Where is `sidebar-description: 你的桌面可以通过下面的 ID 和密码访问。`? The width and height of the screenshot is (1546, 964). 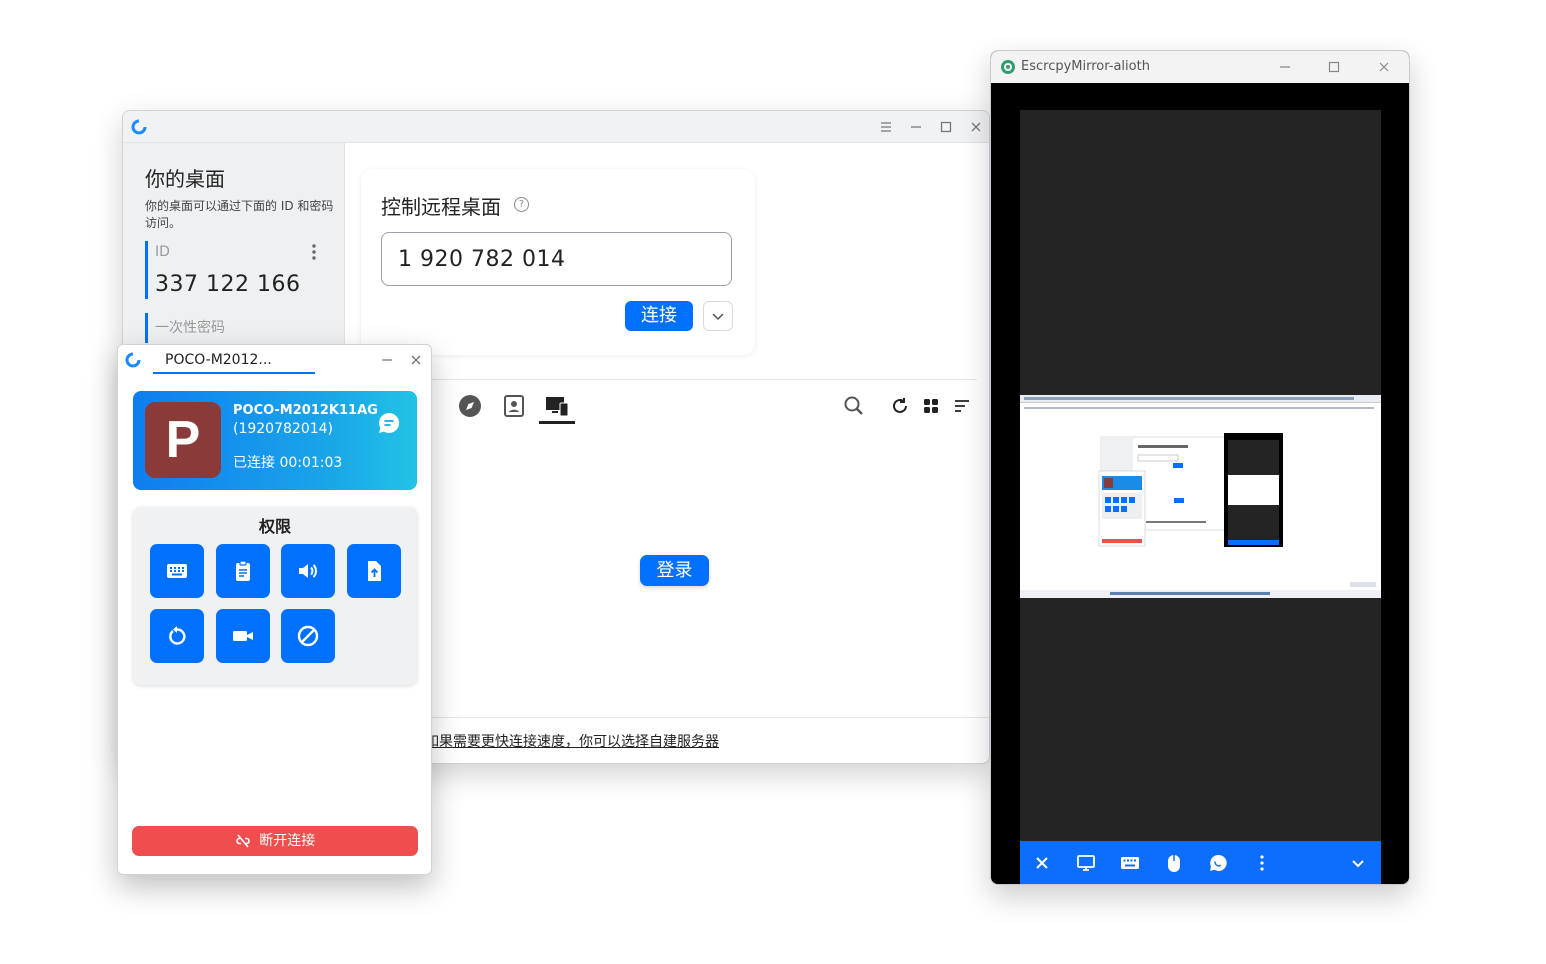
sidebar-description: 你的桌面可以通过下面的 ID 和密码访问。 is located at coordinates (239, 214).